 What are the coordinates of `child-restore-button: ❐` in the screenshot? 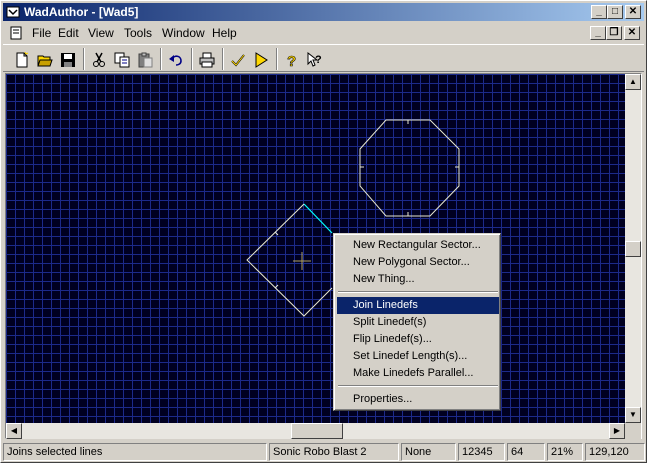 It's located at (614, 33).